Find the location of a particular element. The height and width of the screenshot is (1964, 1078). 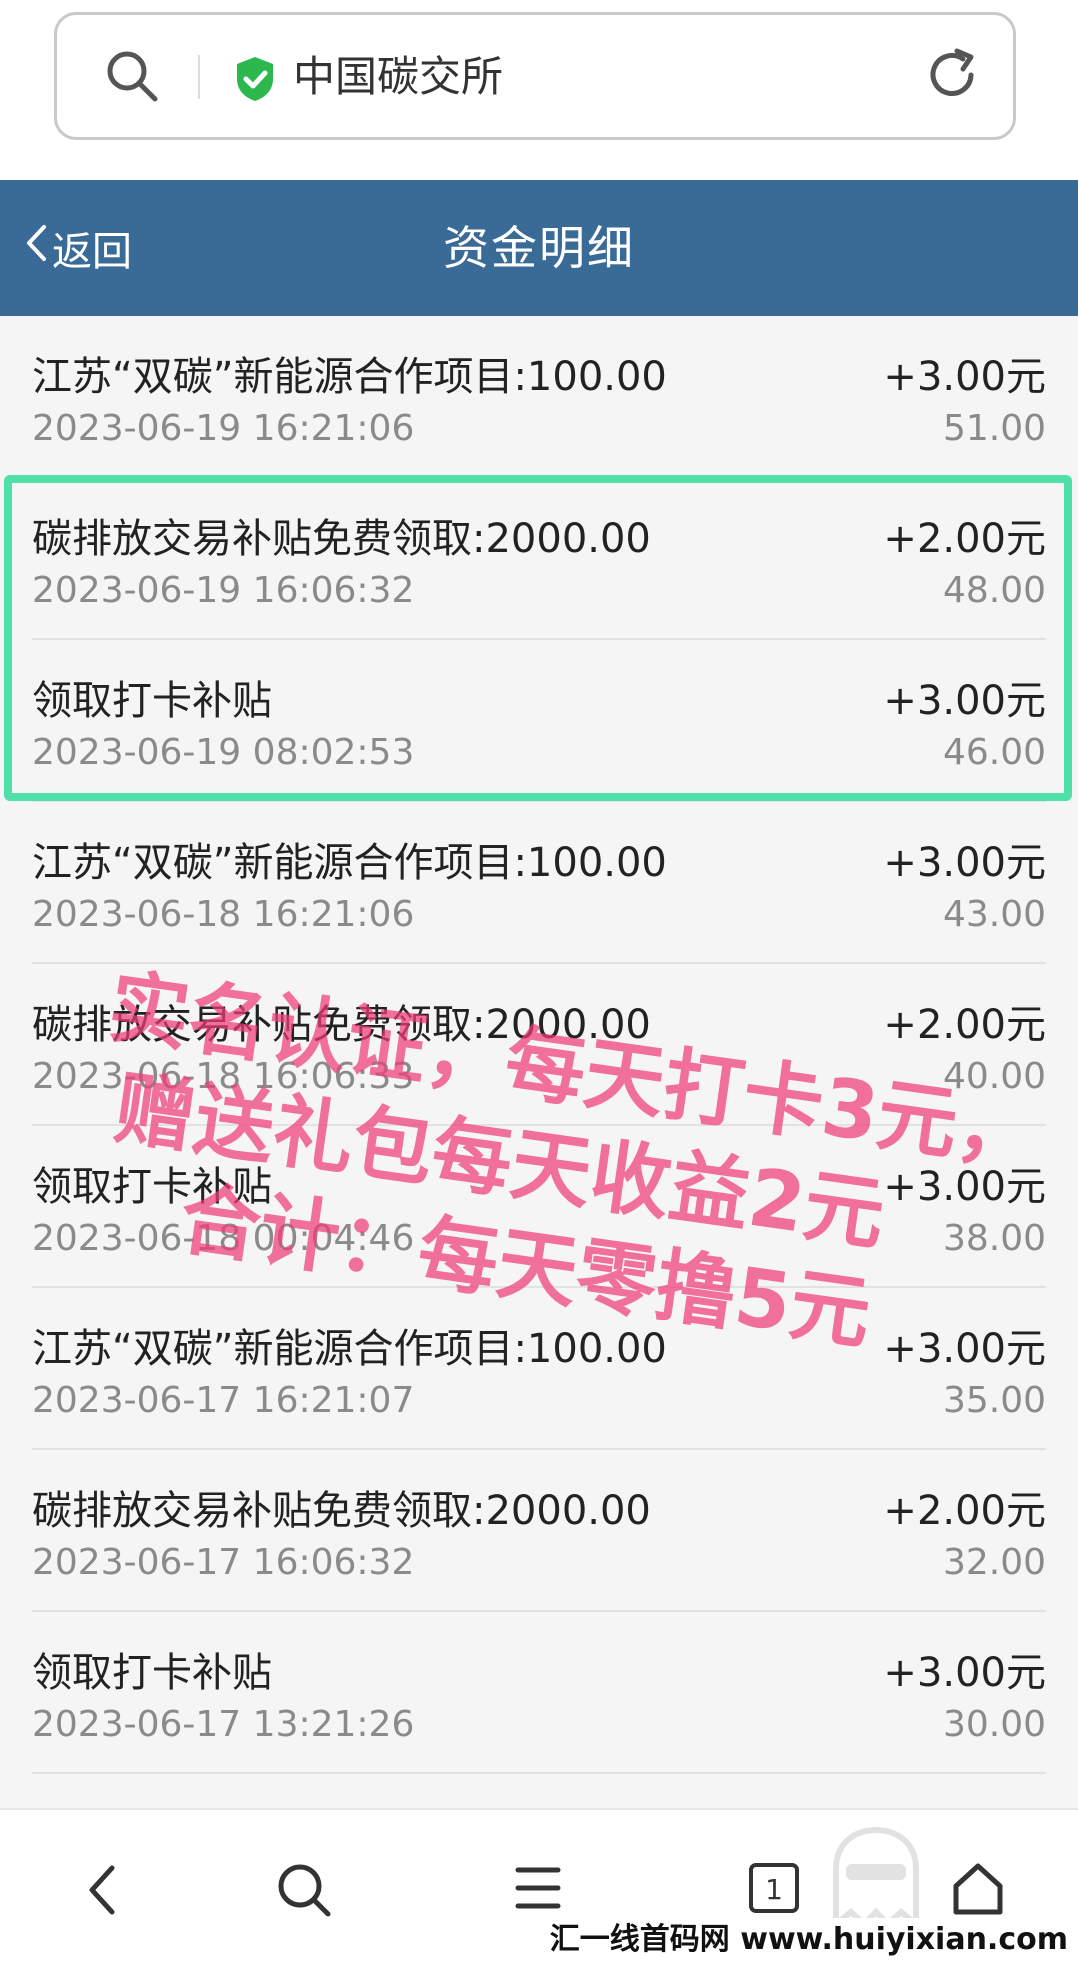

footer-site-text: 汇一线首码网 www.huiyixian.com is located at coordinates (808, 1939).